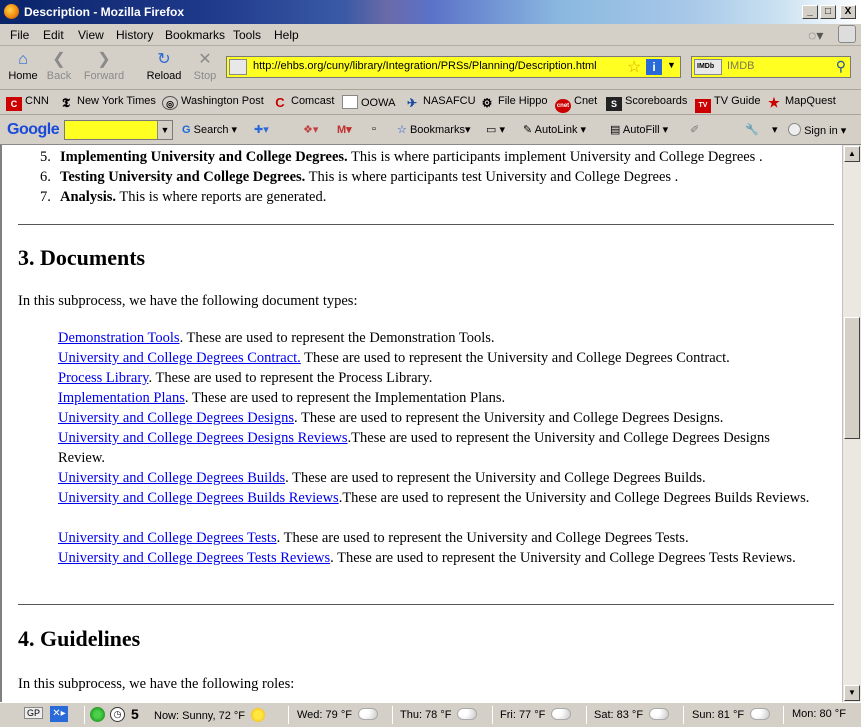 This screenshot has width=861, height=727. Describe the element at coordinates (654, 67) in the screenshot. I see `site-info-icon: i` at that location.